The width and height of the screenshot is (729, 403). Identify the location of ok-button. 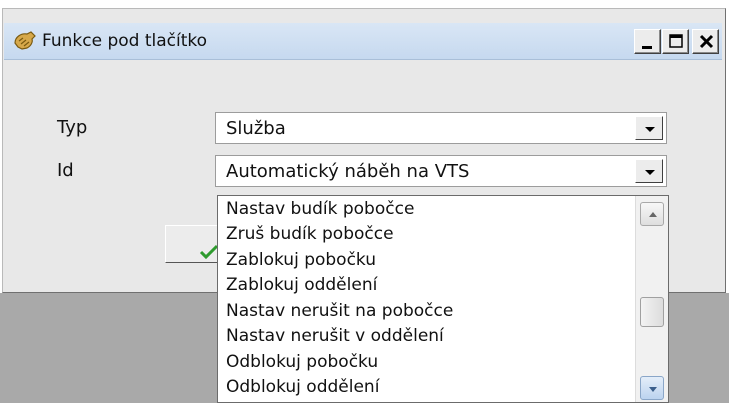
(195, 244).